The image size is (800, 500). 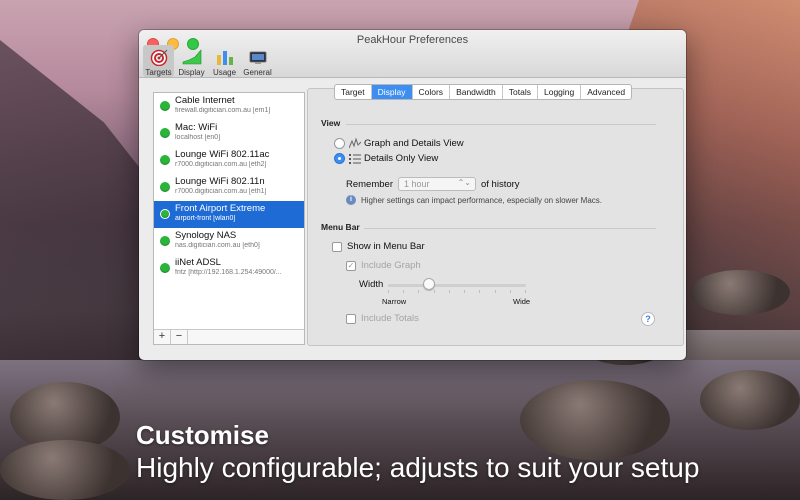 I want to click on show-in-menubar-checkbox, so click(x=337, y=246).